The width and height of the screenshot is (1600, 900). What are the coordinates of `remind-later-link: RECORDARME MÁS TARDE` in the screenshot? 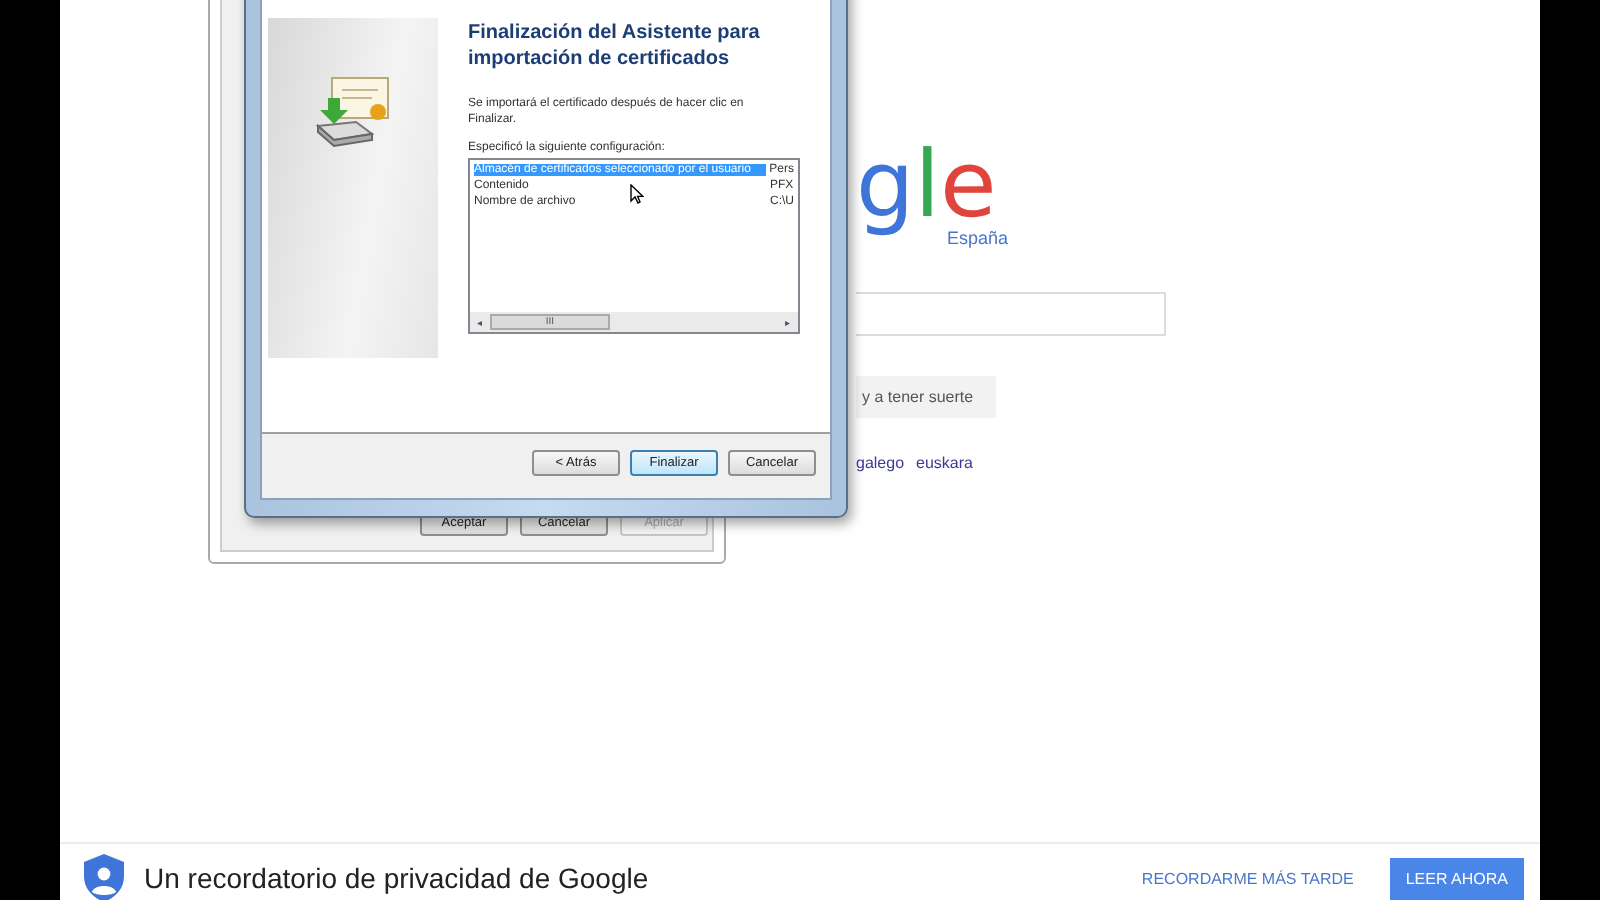 It's located at (1247, 878).